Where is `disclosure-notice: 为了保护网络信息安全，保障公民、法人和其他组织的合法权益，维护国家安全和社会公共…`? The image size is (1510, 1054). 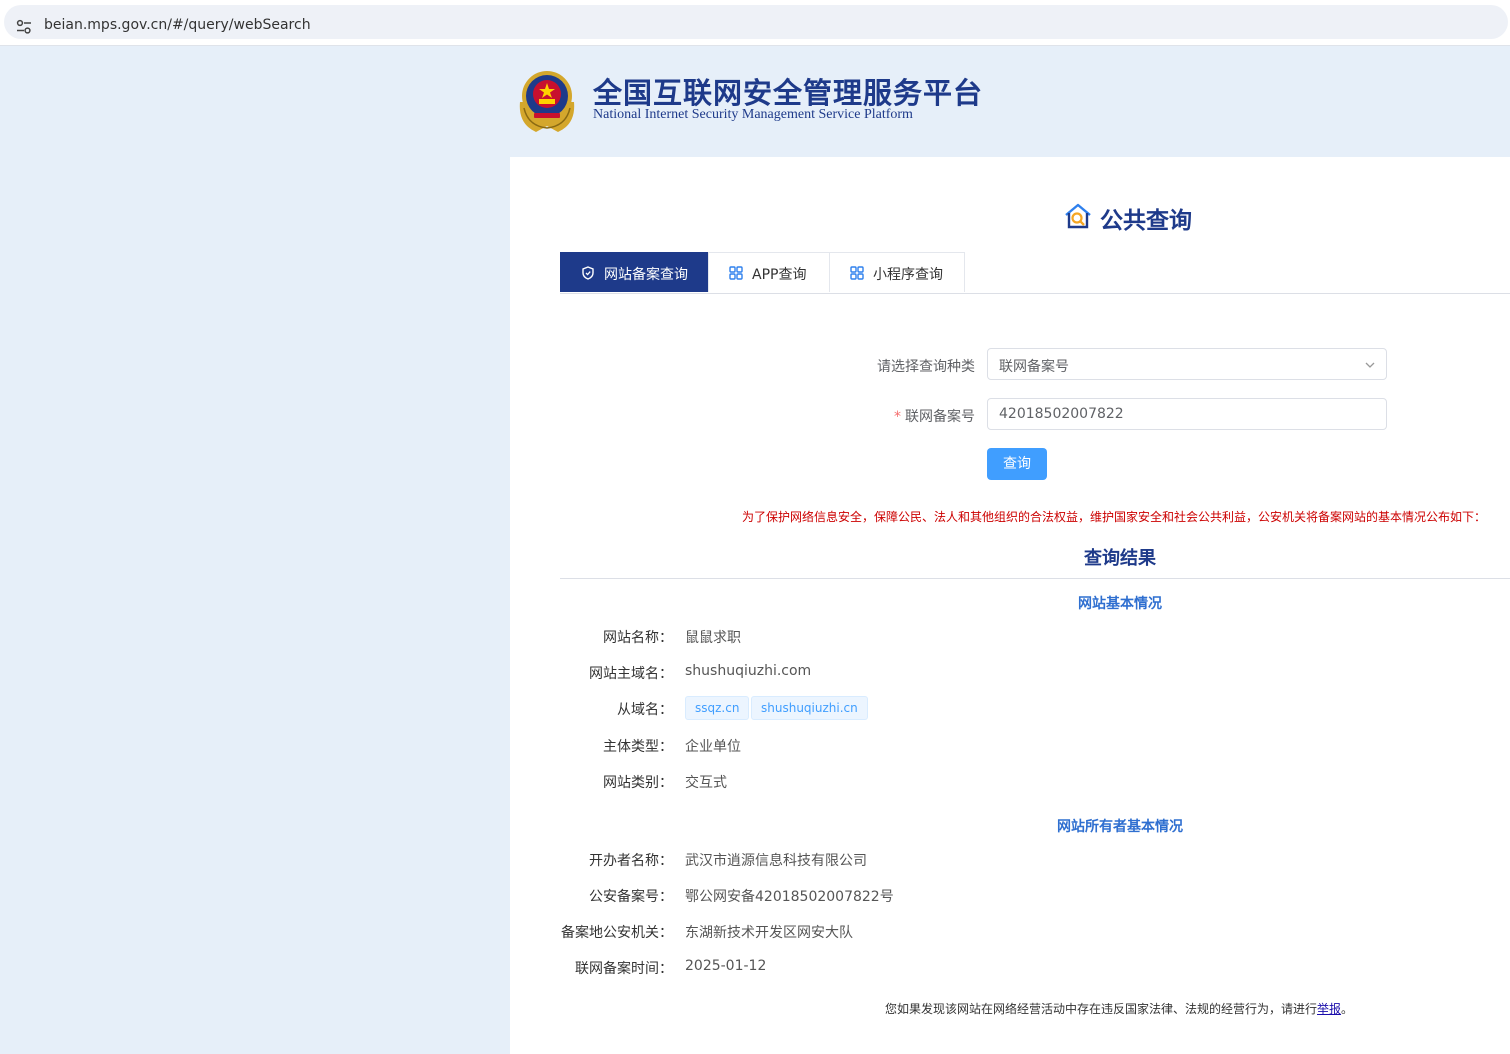
disclosure-notice: 为了保护网络信息安全，保障公民、法人和其他组织的合法权益，维护国家安全和社会公共… is located at coordinates (1113, 517).